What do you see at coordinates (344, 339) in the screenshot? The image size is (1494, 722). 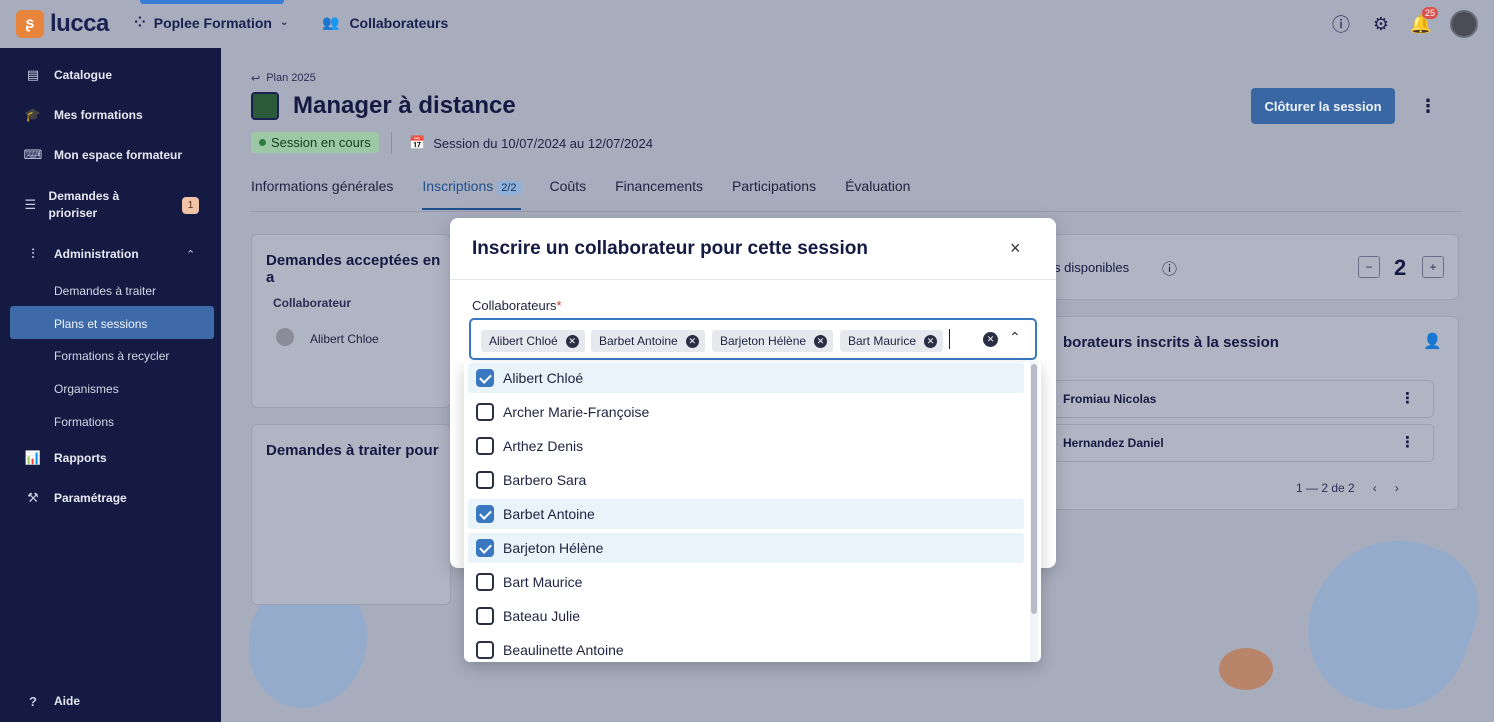 I see `table-row: Alibert Chloe` at bounding box center [344, 339].